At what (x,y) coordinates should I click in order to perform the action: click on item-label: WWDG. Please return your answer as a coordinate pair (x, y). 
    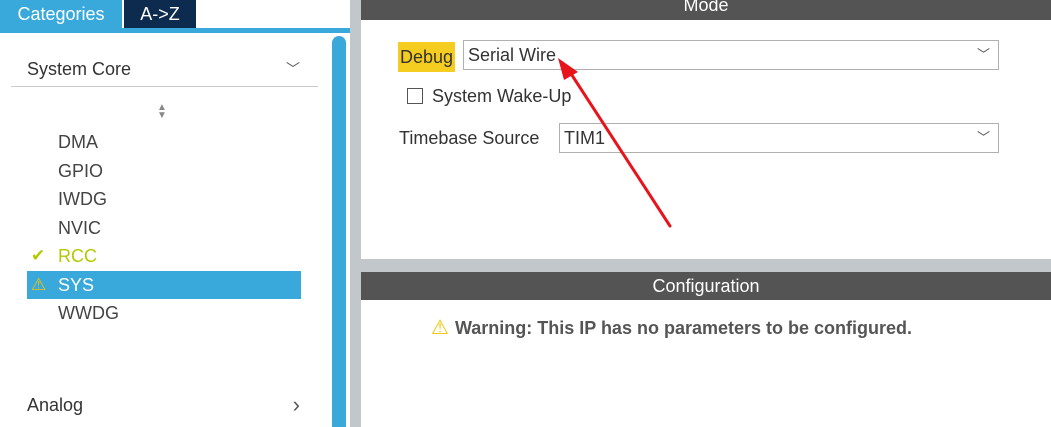
    Looking at the image, I should click on (88, 313).